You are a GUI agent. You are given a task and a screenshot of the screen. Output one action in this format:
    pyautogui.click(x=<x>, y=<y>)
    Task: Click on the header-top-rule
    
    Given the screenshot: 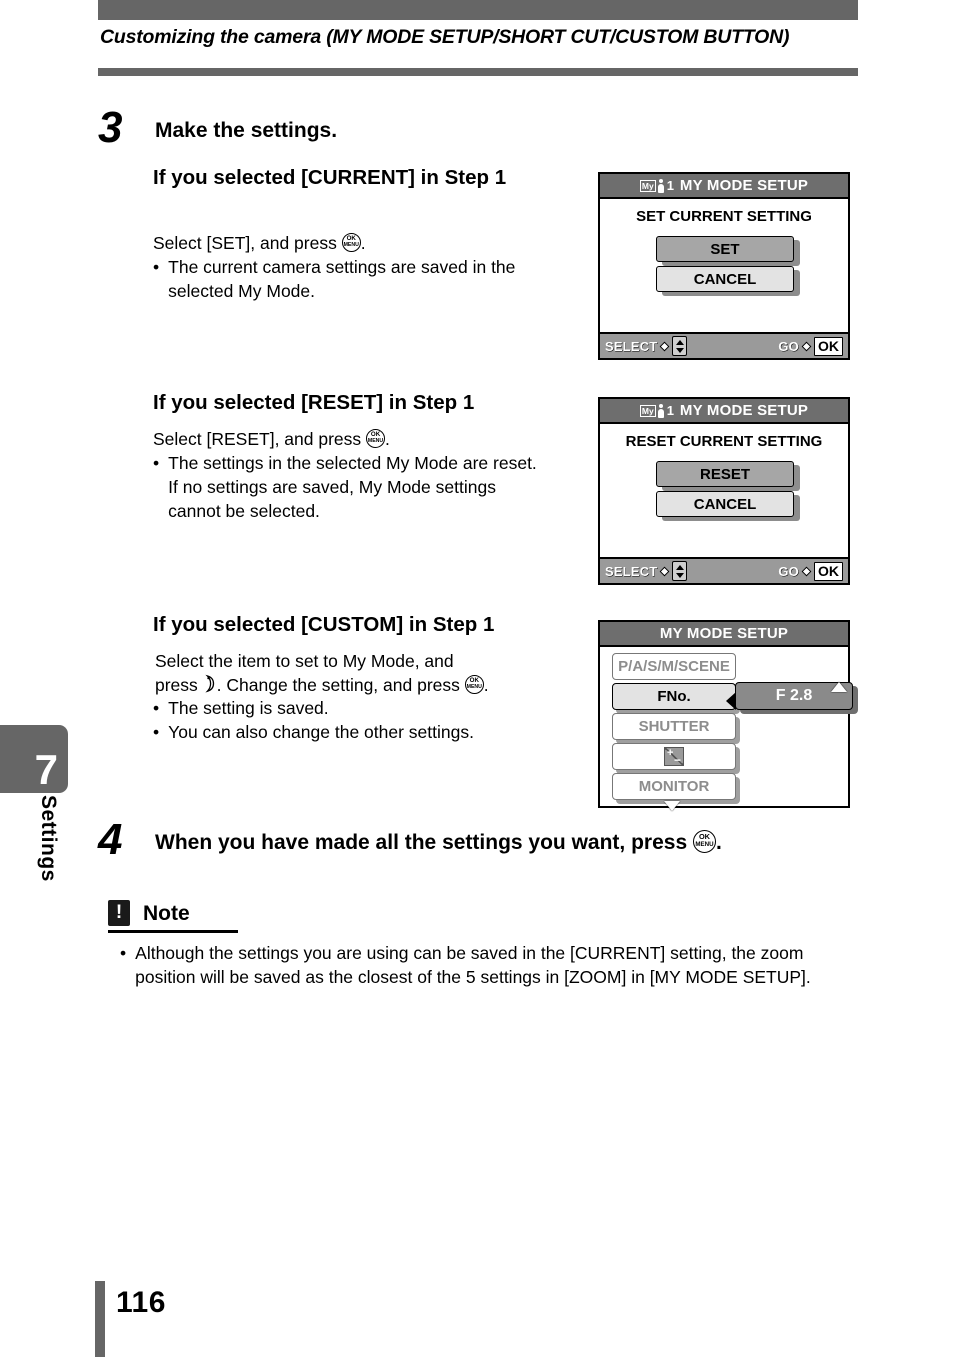 What is the action you would take?
    pyautogui.click(x=478, y=10)
    